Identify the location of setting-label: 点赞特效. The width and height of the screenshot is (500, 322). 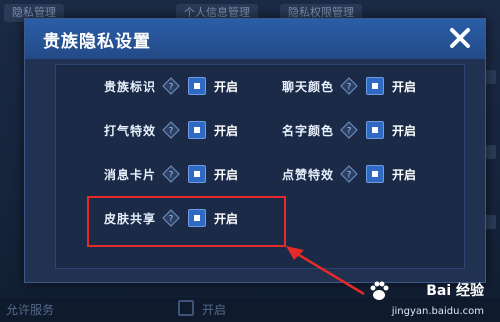
(307, 174).